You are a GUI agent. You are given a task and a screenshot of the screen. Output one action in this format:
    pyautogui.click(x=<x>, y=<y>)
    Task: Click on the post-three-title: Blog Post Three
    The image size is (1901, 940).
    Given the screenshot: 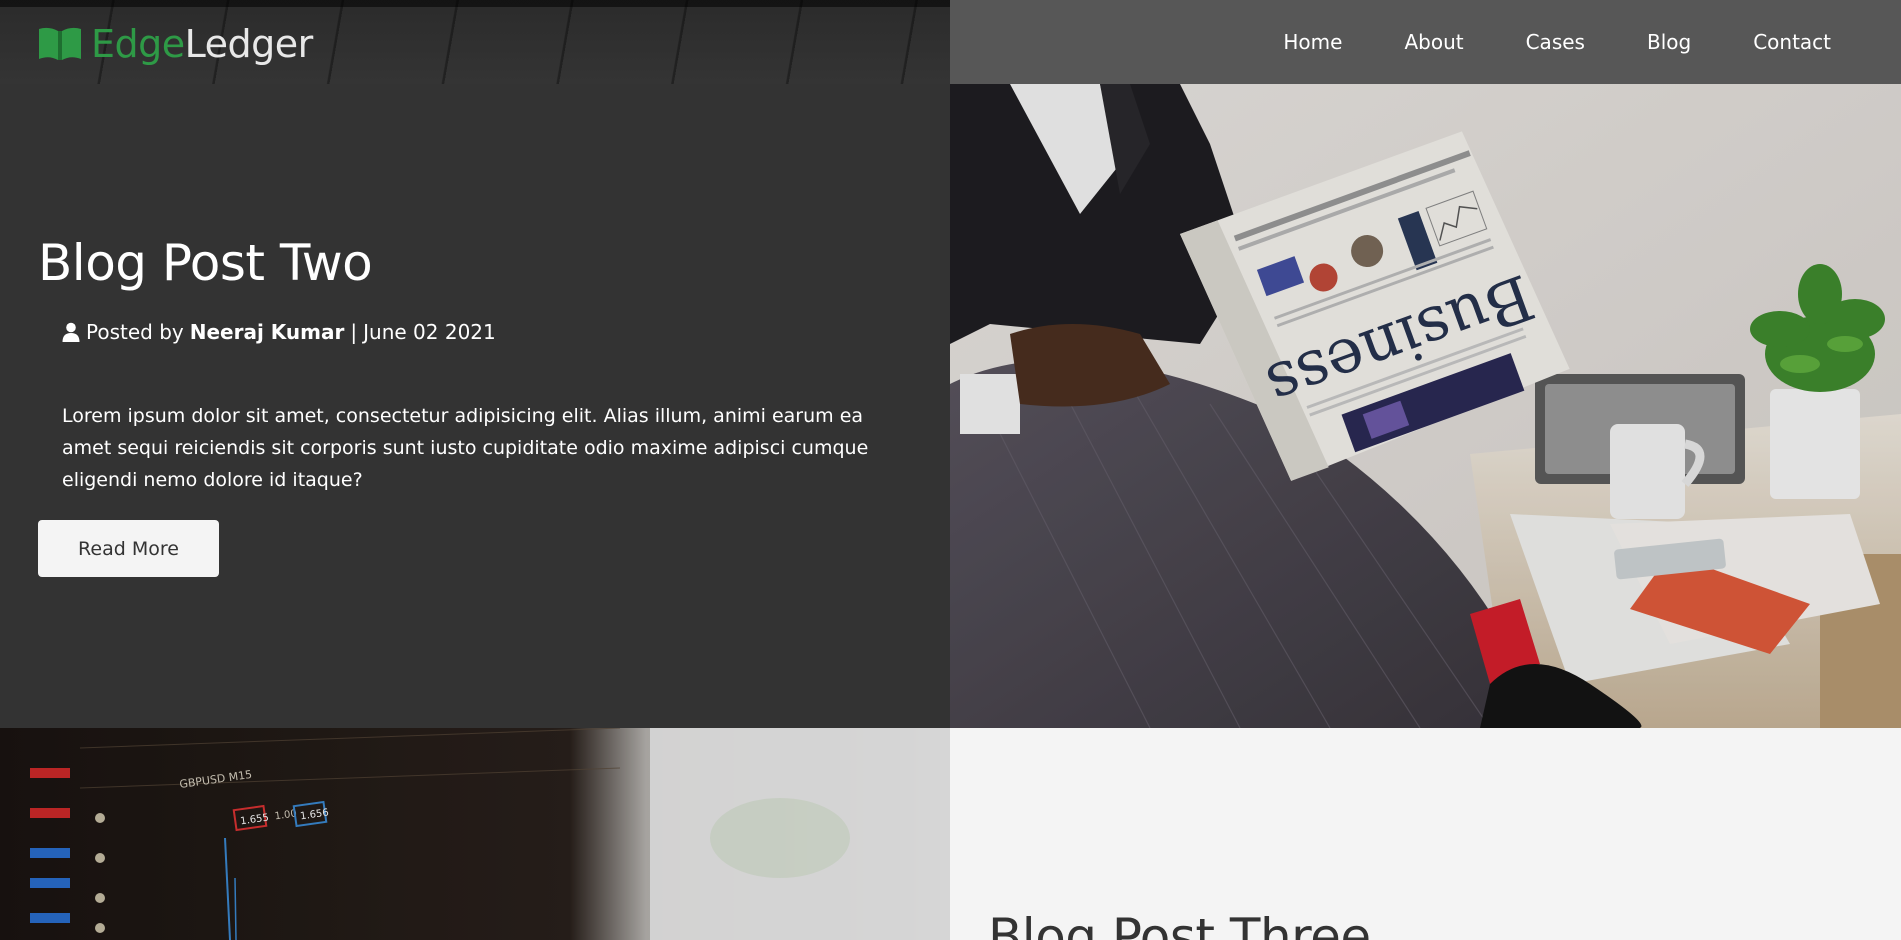 What is the action you would take?
    pyautogui.click(x=1179, y=924)
    